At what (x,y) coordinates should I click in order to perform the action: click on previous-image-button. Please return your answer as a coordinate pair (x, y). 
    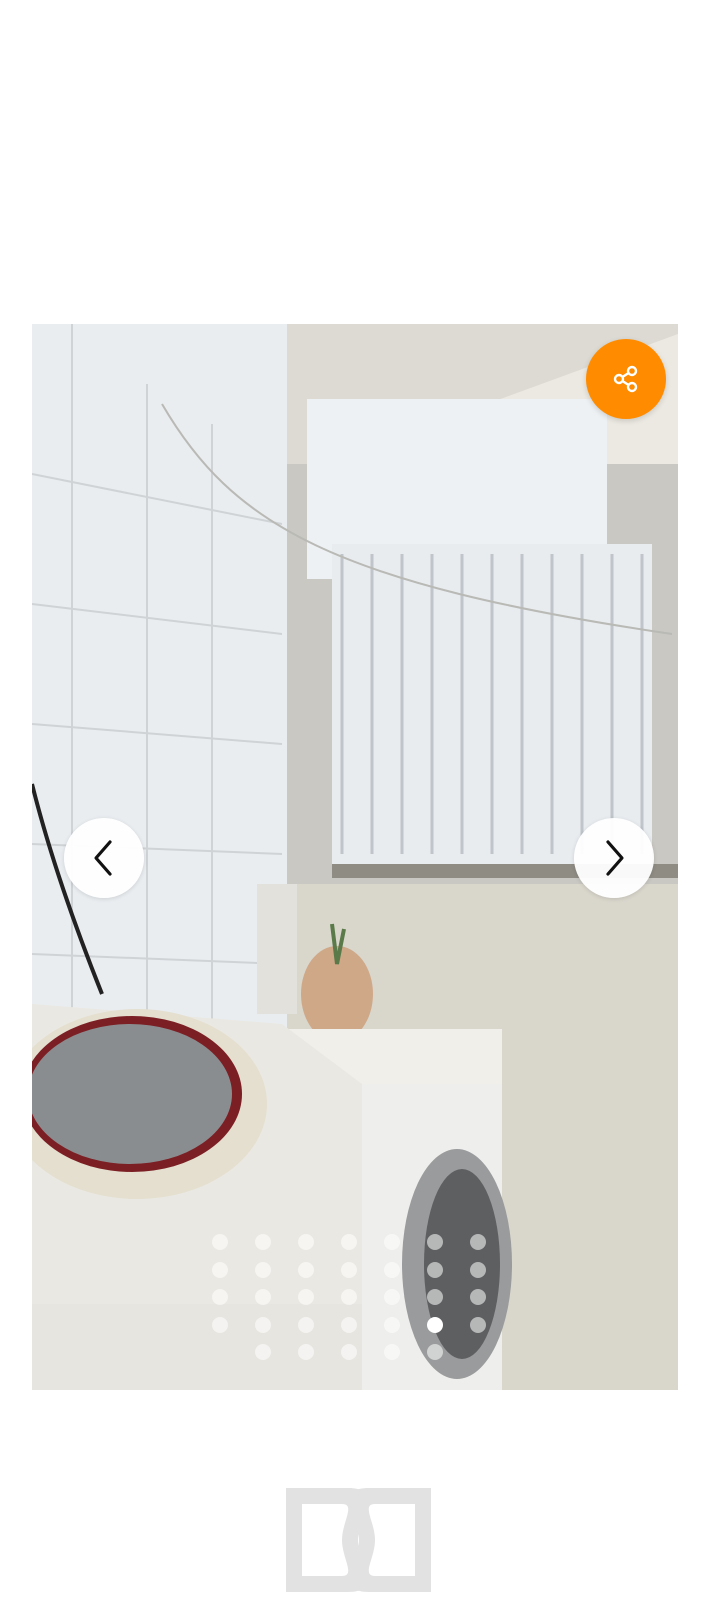
    Looking at the image, I should click on (104, 858).